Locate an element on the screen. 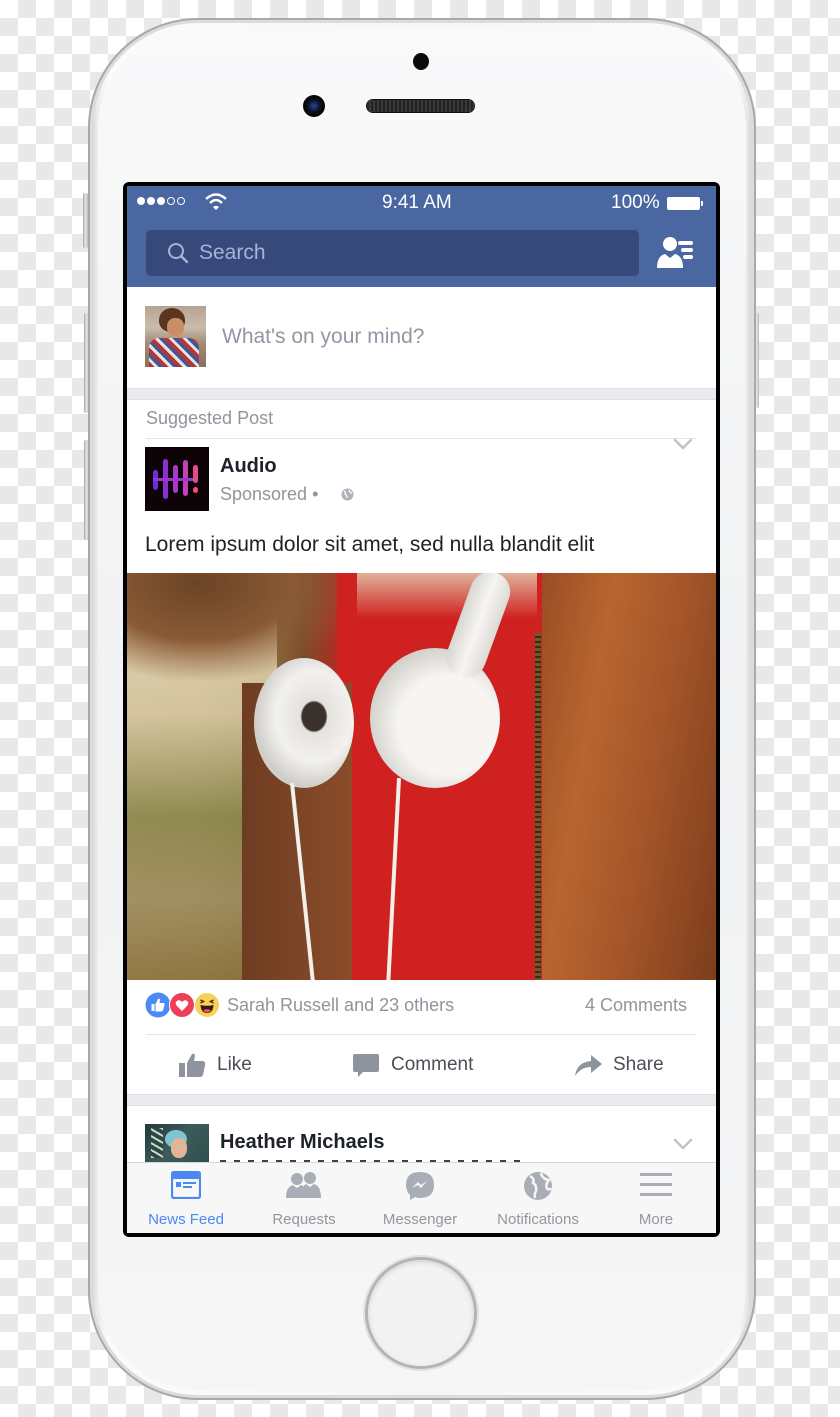 This screenshot has width=840, height=1417. status-composer: What's on your mind? is located at coordinates (421, 337).